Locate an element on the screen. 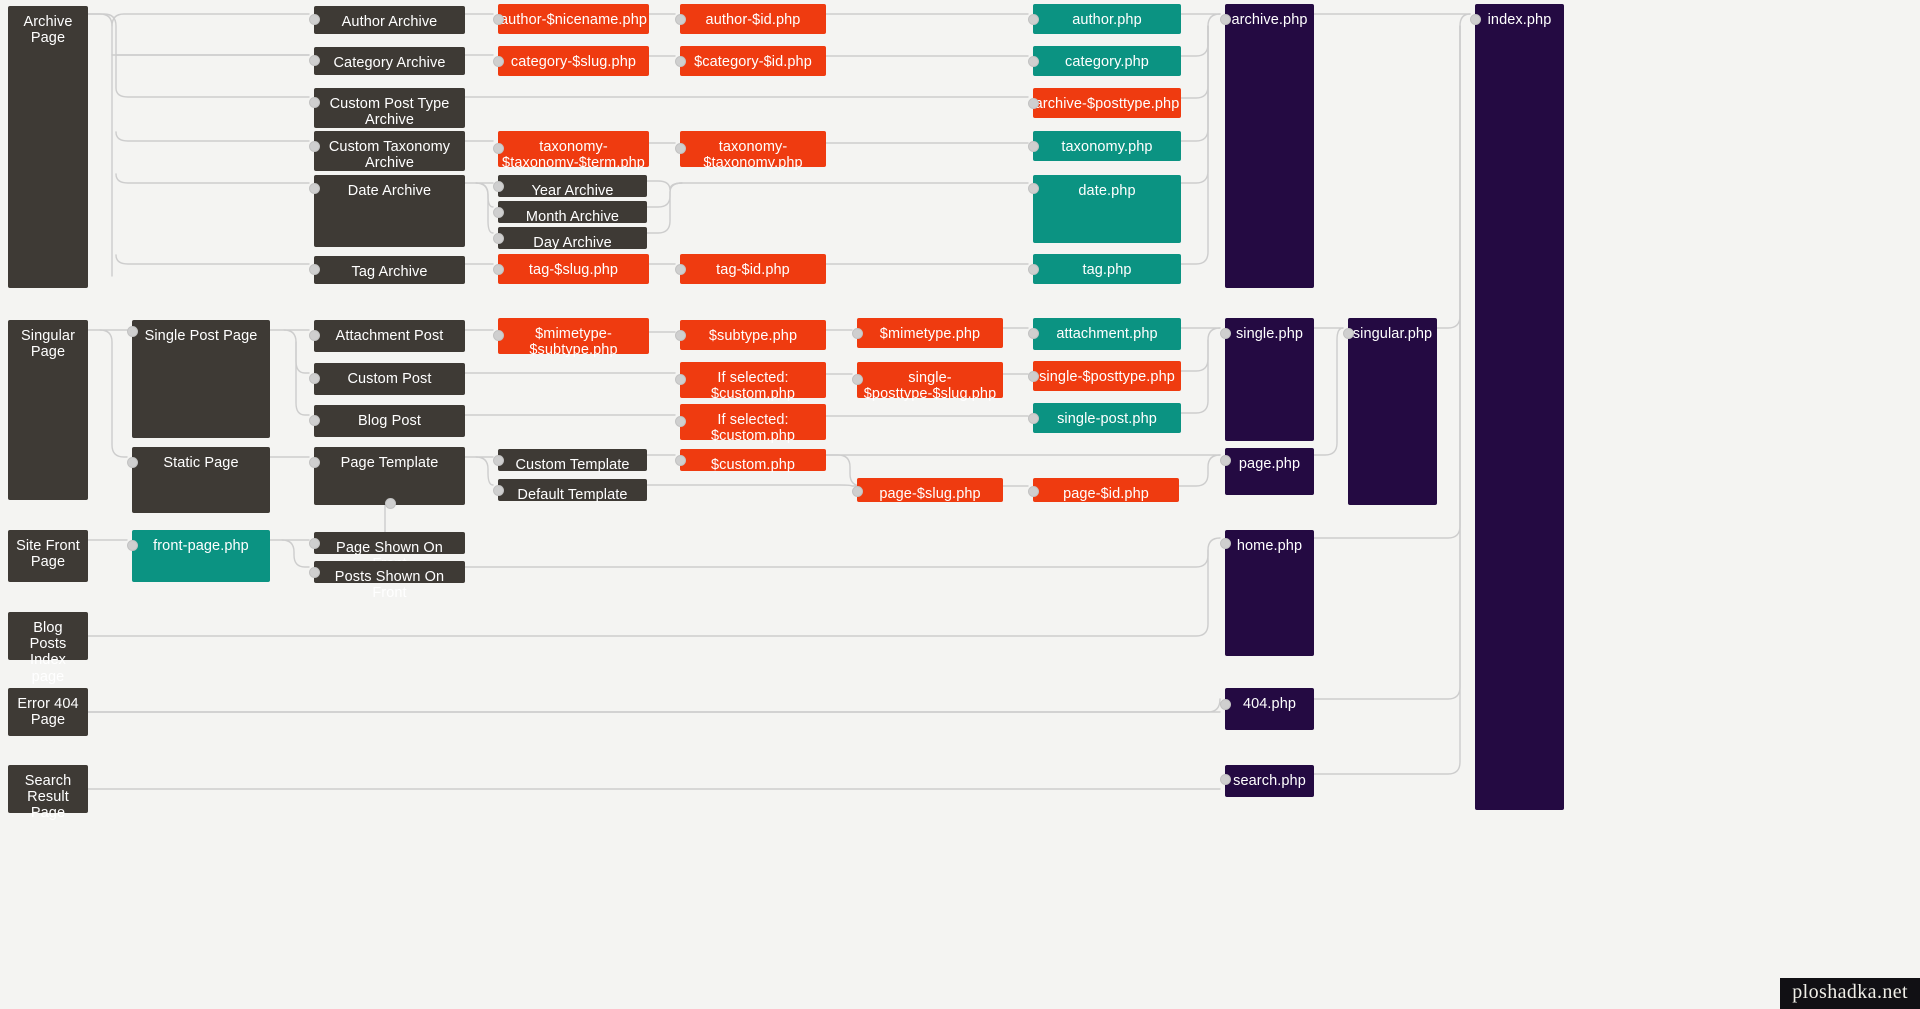  node-category-php: category.php is located at coordinates (1107, 61).